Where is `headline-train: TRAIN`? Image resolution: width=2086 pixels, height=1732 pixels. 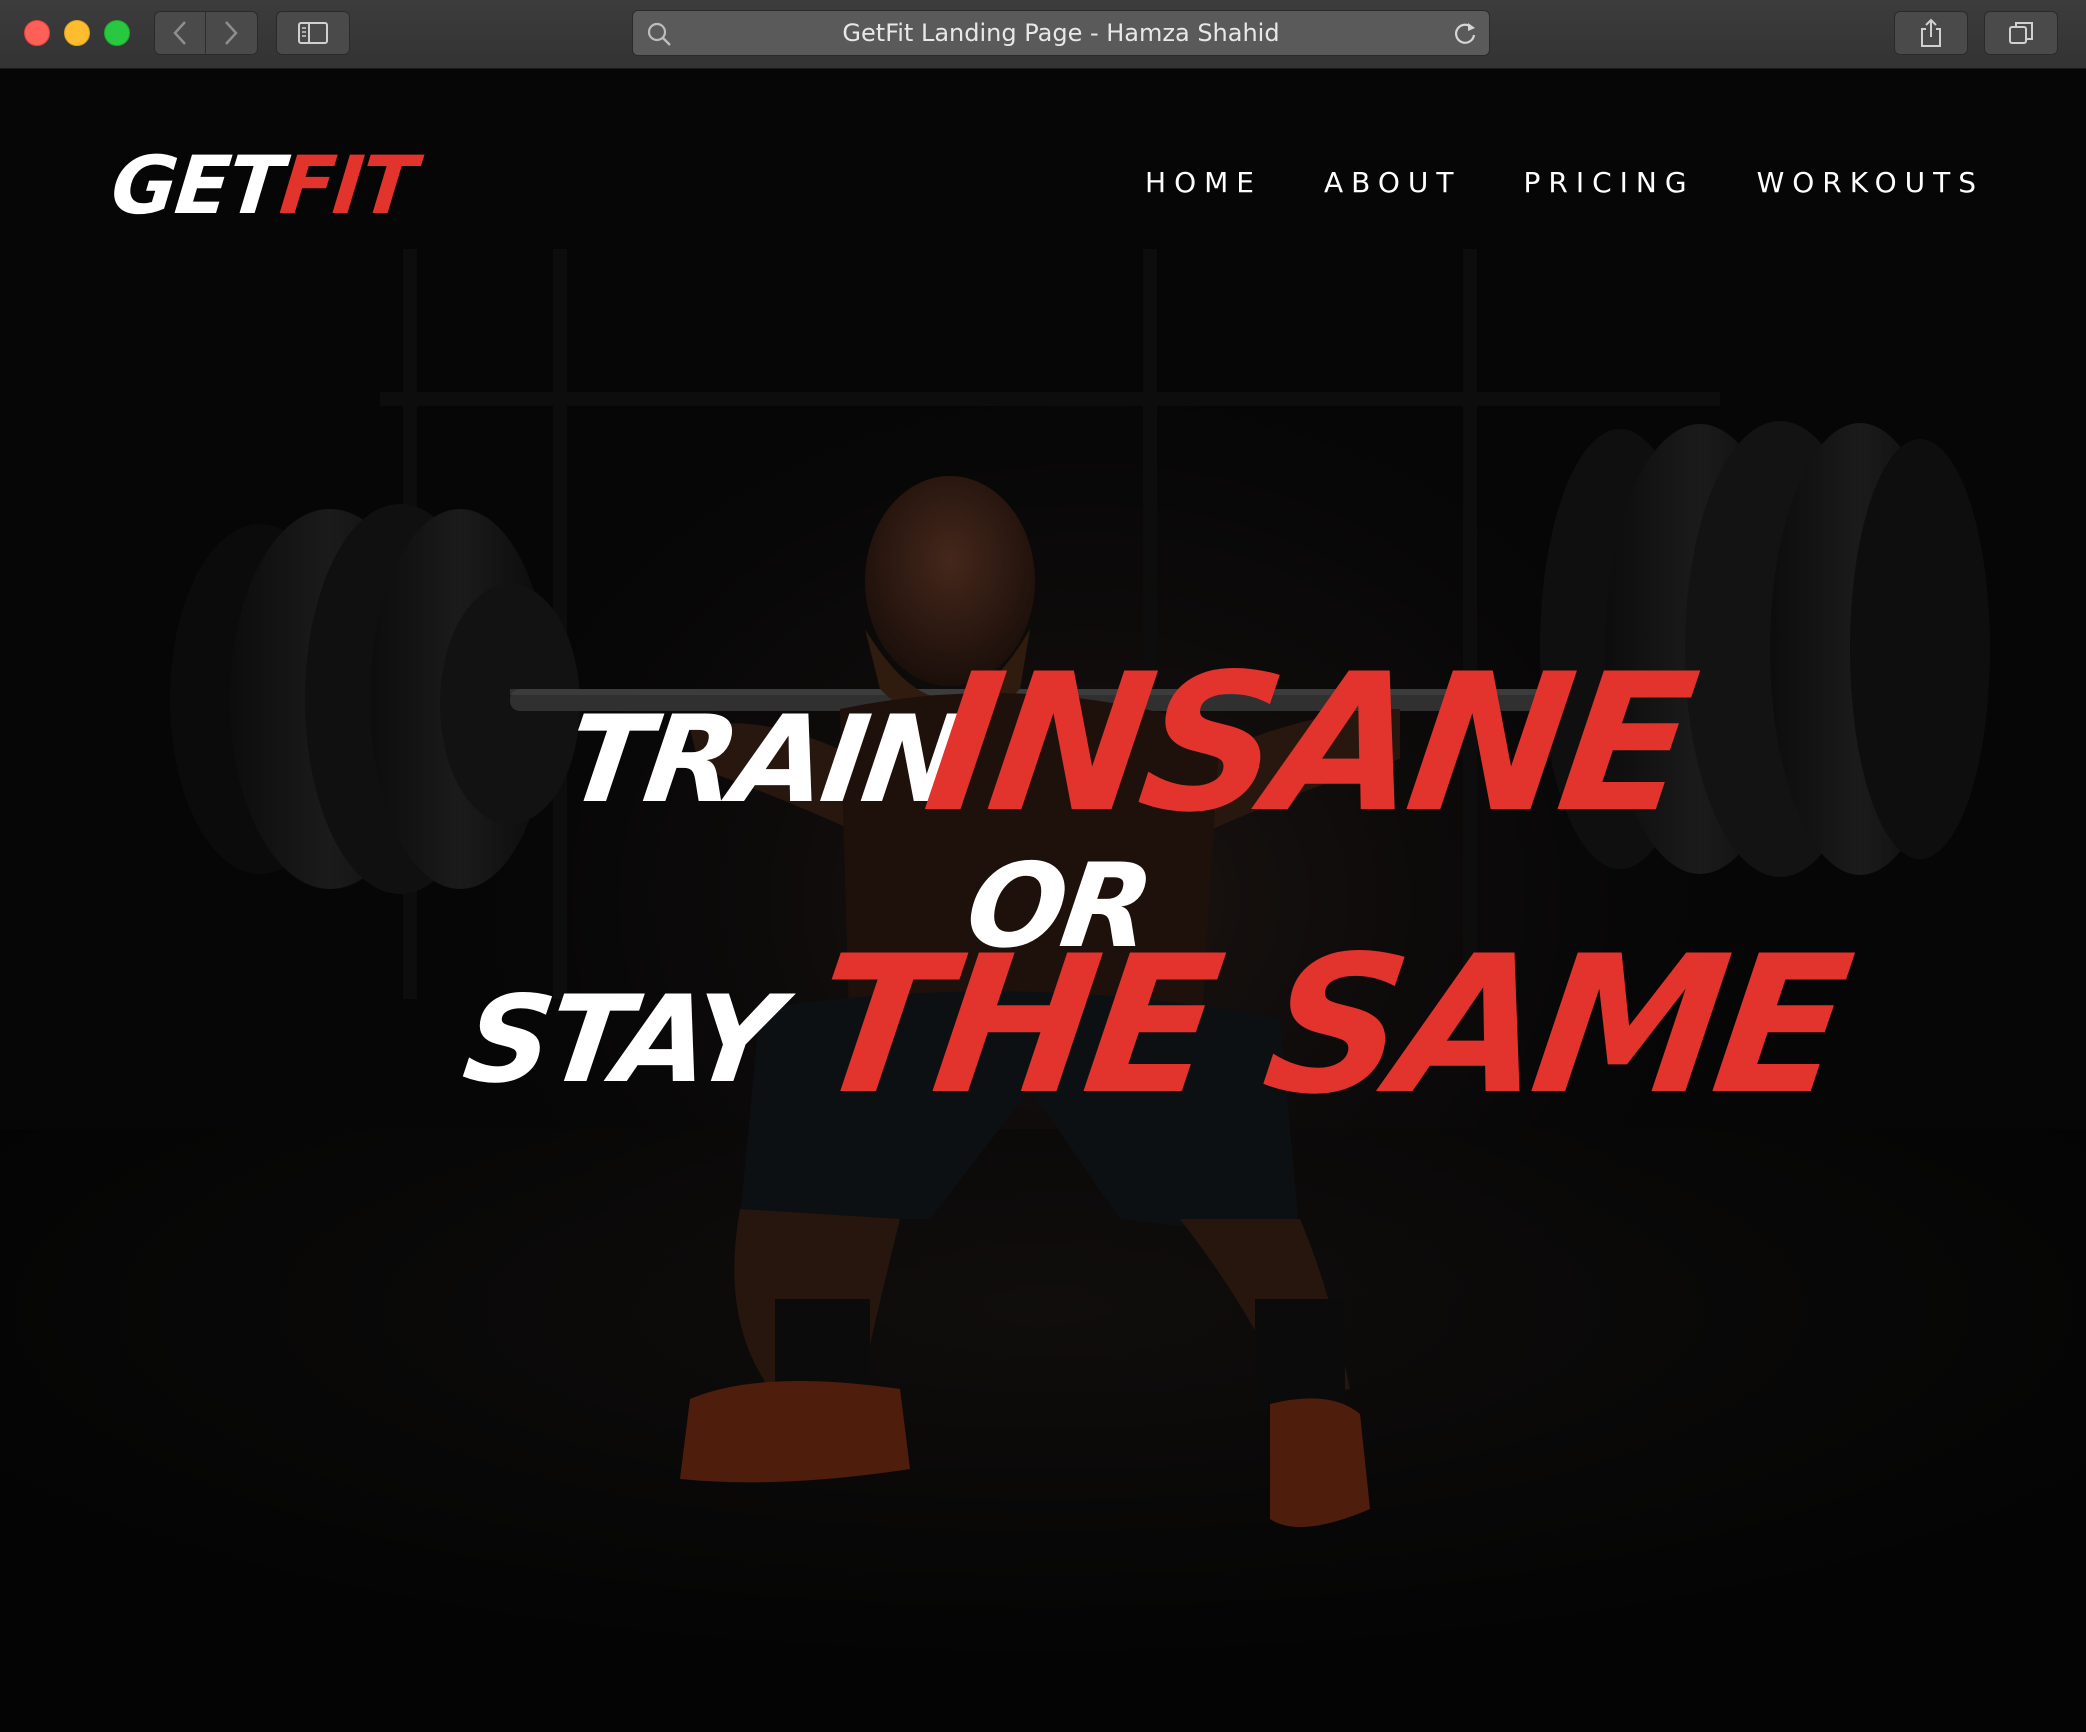
headline-train: TRAIN is located at coordinates (764, 760).